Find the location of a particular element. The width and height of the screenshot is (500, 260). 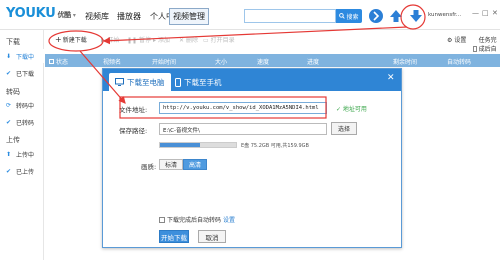

plus-icon: + is located at coordinates (58, 39).